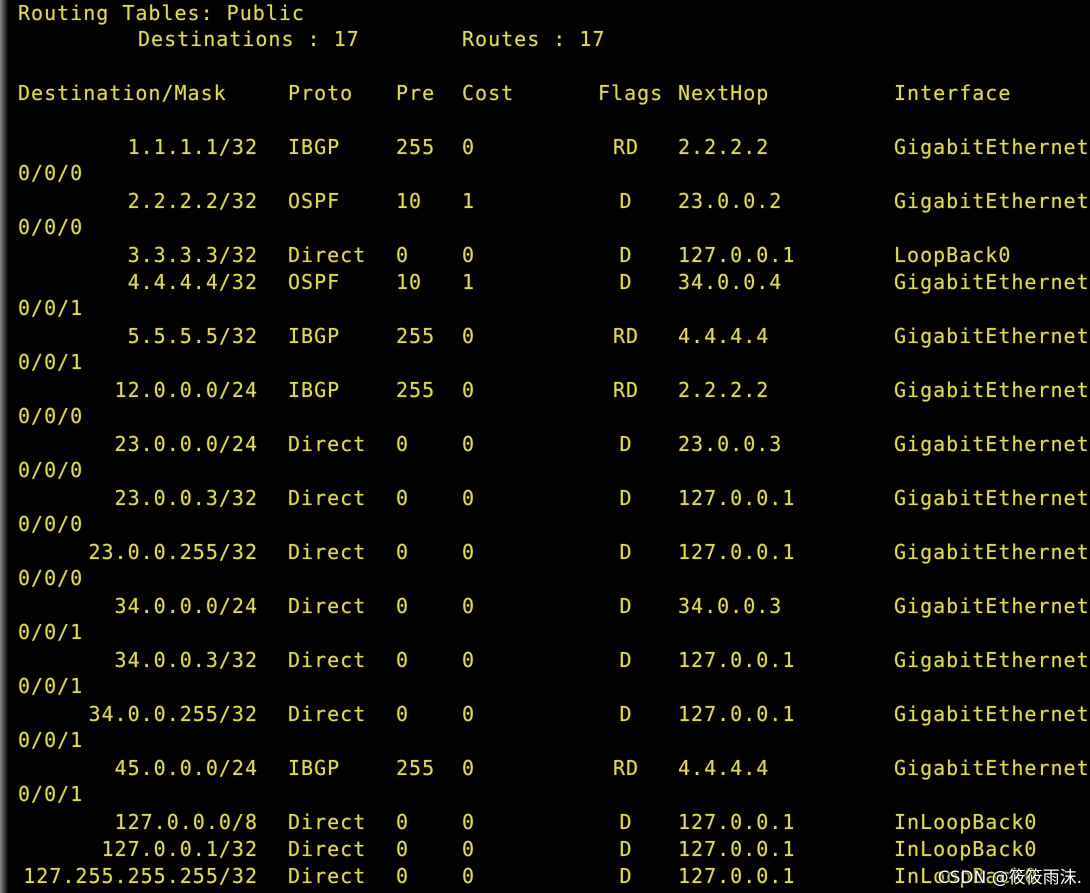  I want to click on route-destination: 2.2.2.2/32, so click(192, 201).